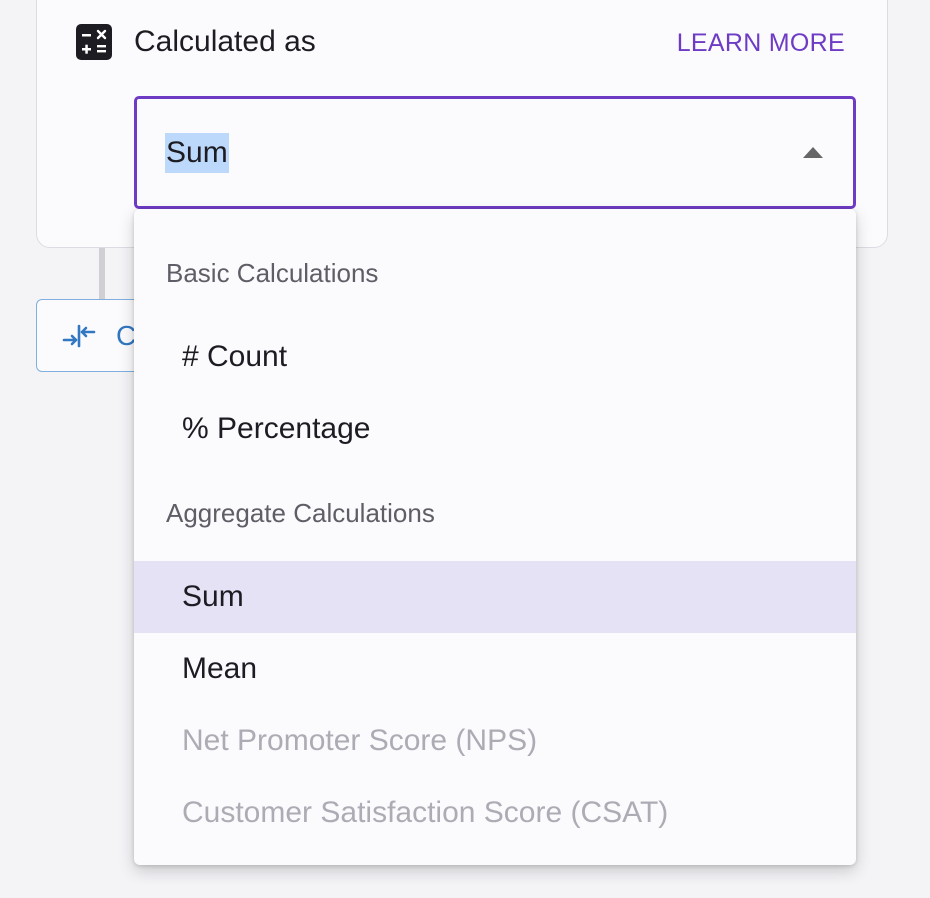  What do you see at coordinates (495, 669) in the screenshot?
I see `option-mean: Mean` at bounding box center [495, 669].